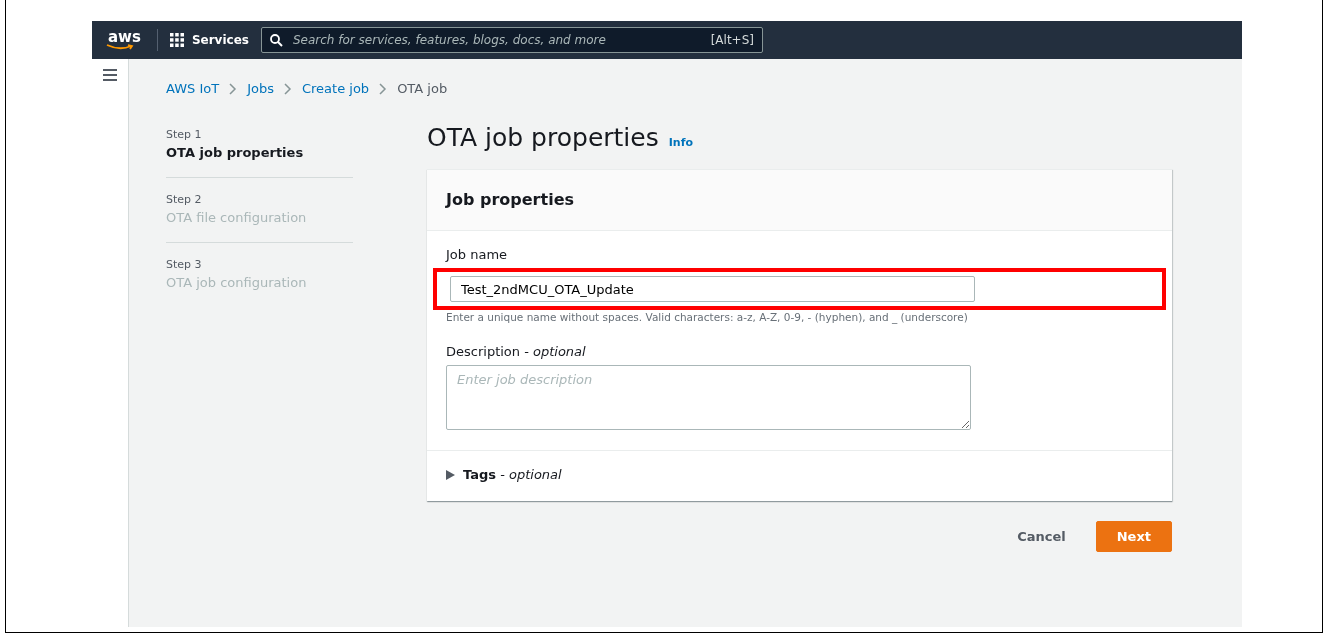  I want to click on grid-icon, so click(176, 40).